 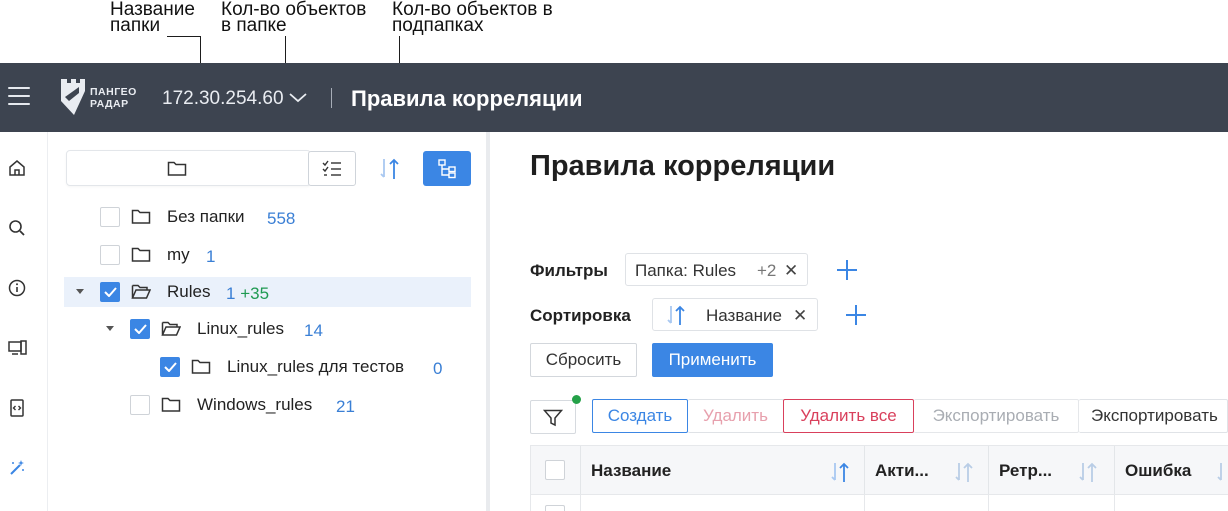 What do you see at coordinates (580, 315) in the screenshot?
I see `sort-label: Сортировка` at bounding box center [580, 315].